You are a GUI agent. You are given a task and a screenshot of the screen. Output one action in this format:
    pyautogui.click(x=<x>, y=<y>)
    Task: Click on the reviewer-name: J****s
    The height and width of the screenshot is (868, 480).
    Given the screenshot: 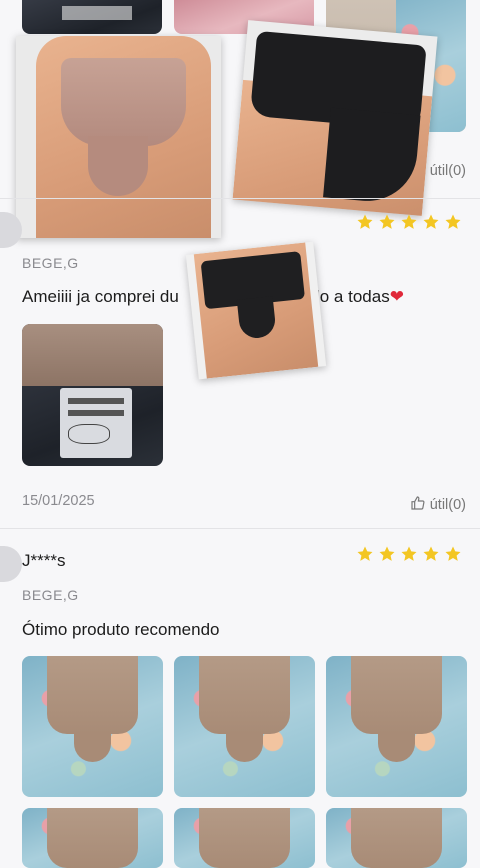 What is the action you would take?
    pyautogui.click(x=44, y=560)
    